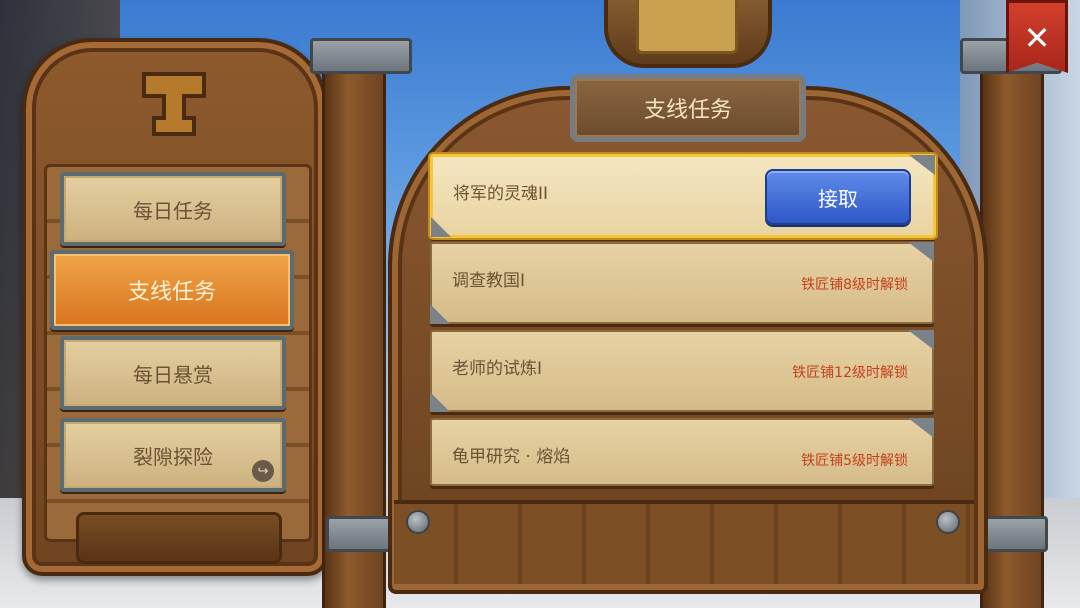 This screenshot has width=1080, height=608. I want to click on quest-row: 龟甲研究 · 熔焰 铁匠铺5级时解锁, so click(682, 452).